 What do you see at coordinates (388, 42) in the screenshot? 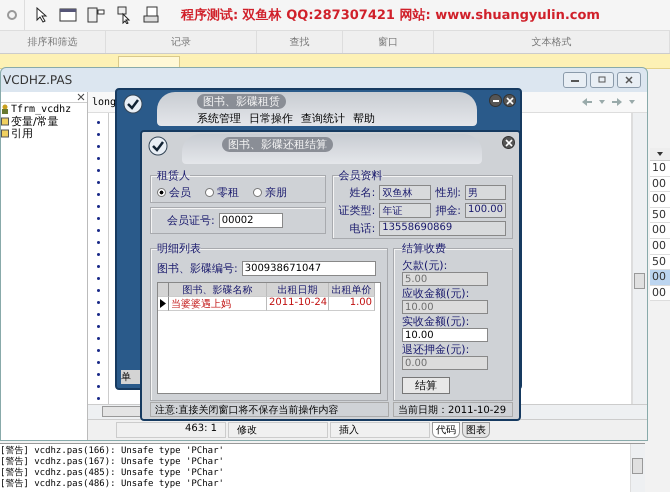
I see `ribbon-group-label: 窗口` at bounding box center [388, 42].